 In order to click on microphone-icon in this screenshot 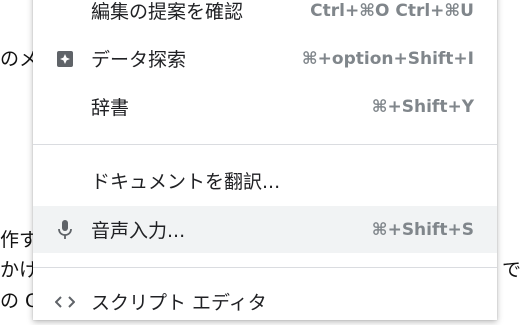, I will do `click(65, 230)`.